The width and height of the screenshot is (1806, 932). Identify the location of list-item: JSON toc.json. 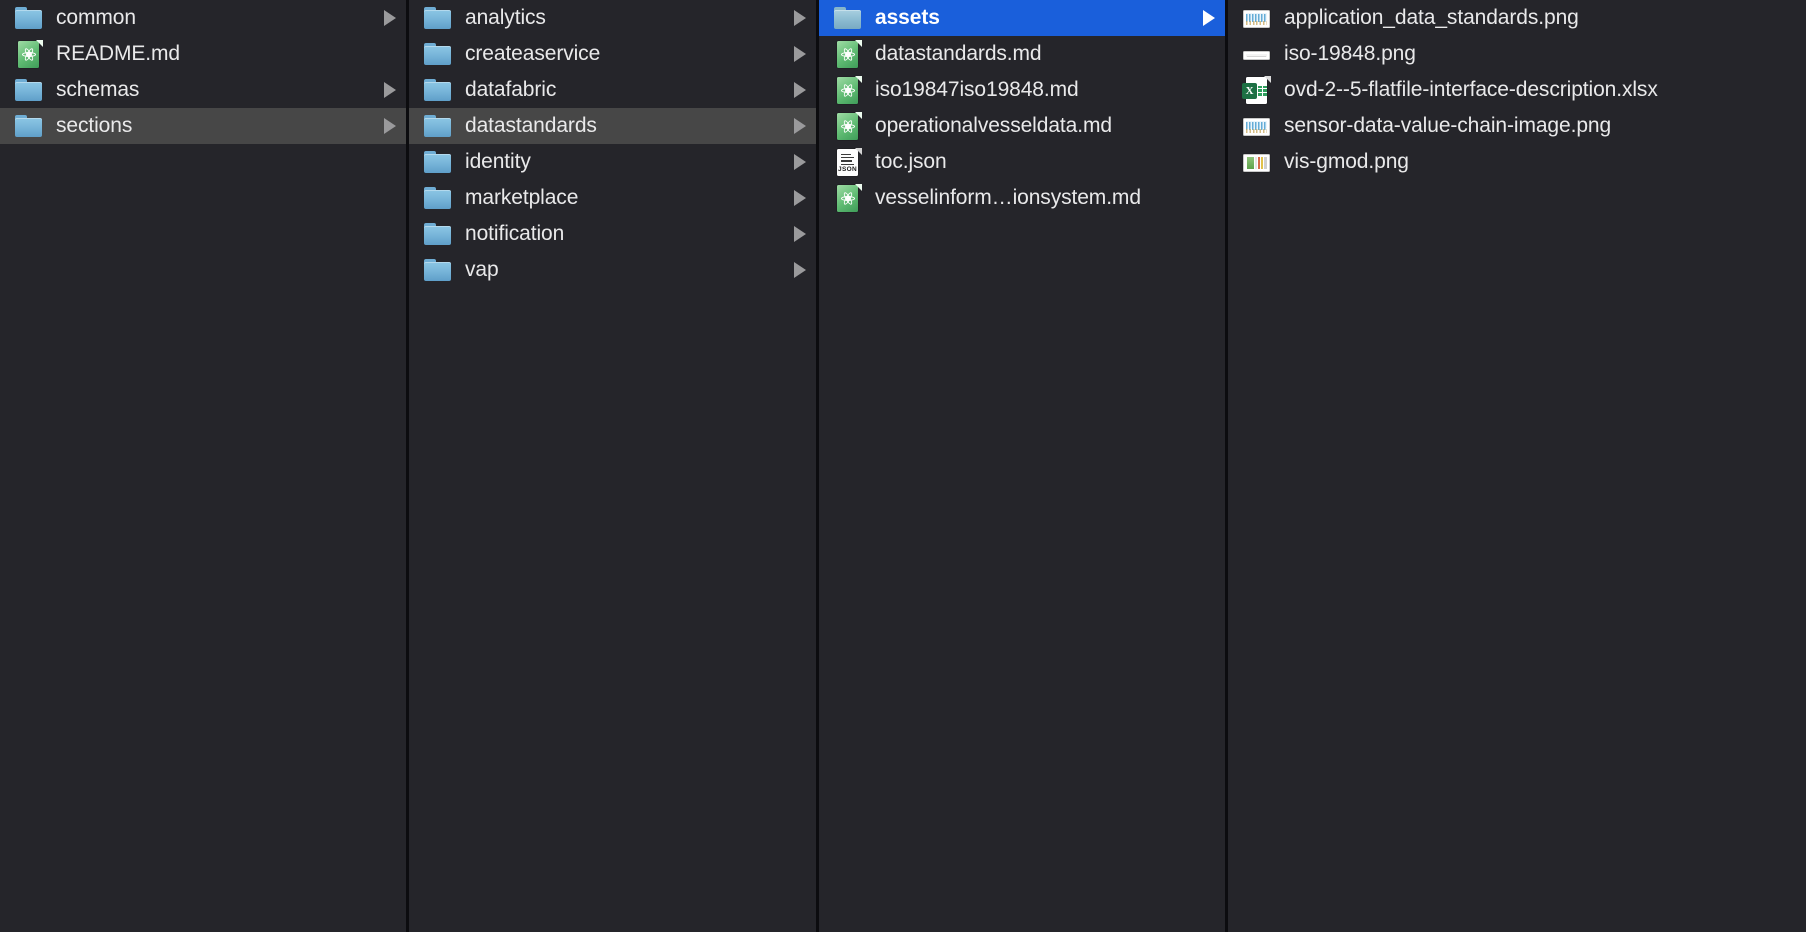
(1022, 162).